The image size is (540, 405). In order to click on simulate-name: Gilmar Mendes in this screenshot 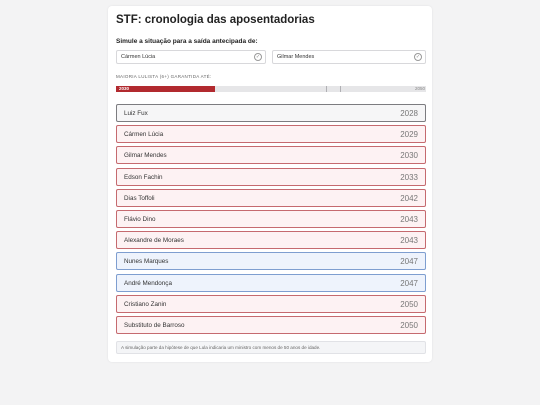, I will do `click(296, 57)`.